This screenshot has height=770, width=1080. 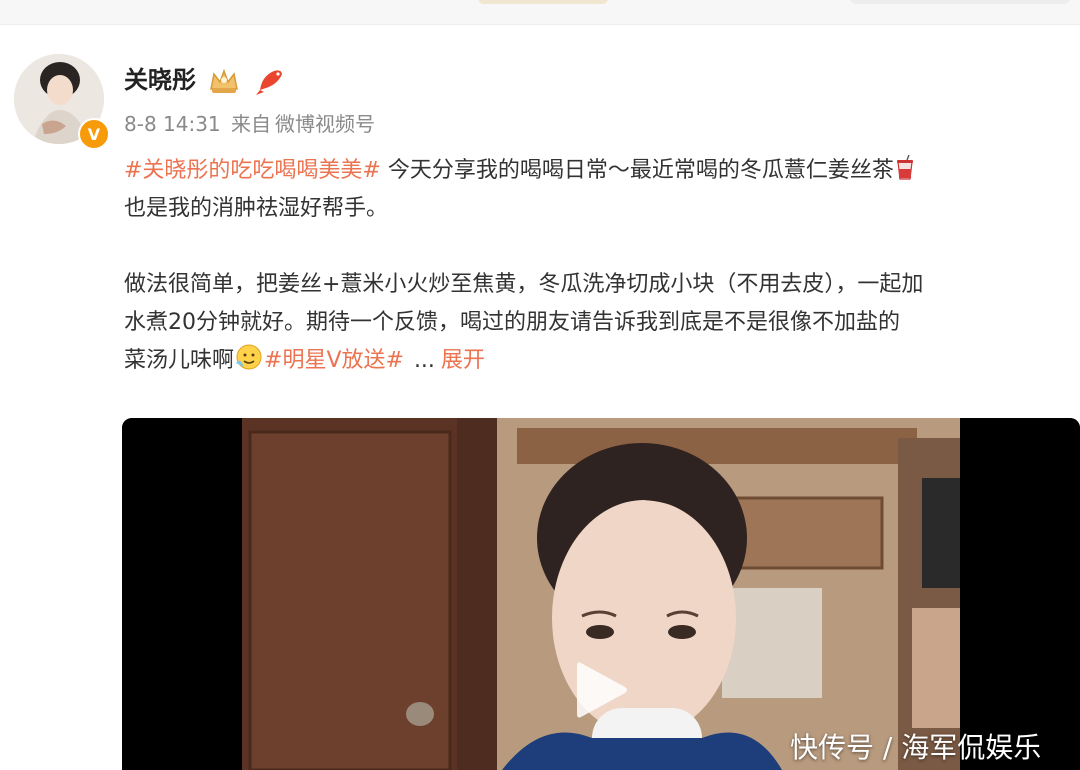 I want to click on topic-link-2: #明星V放送#, so click(x=334, y=360).